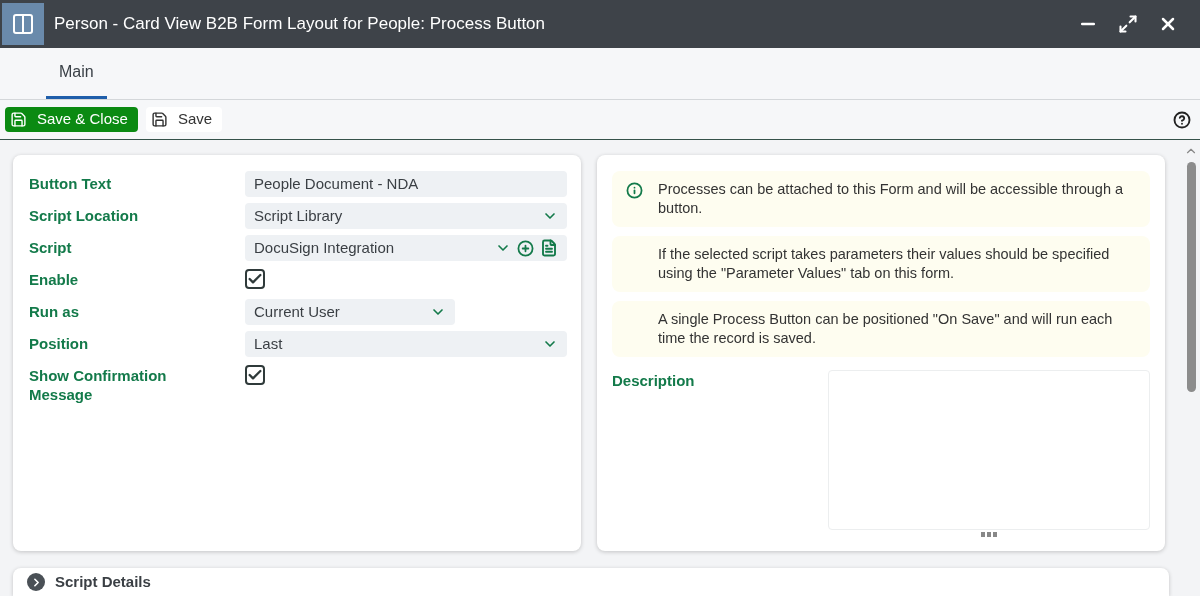 This screenshot has height=596, width=1200. I want to click on field-label: Run as, so click(54, 311).